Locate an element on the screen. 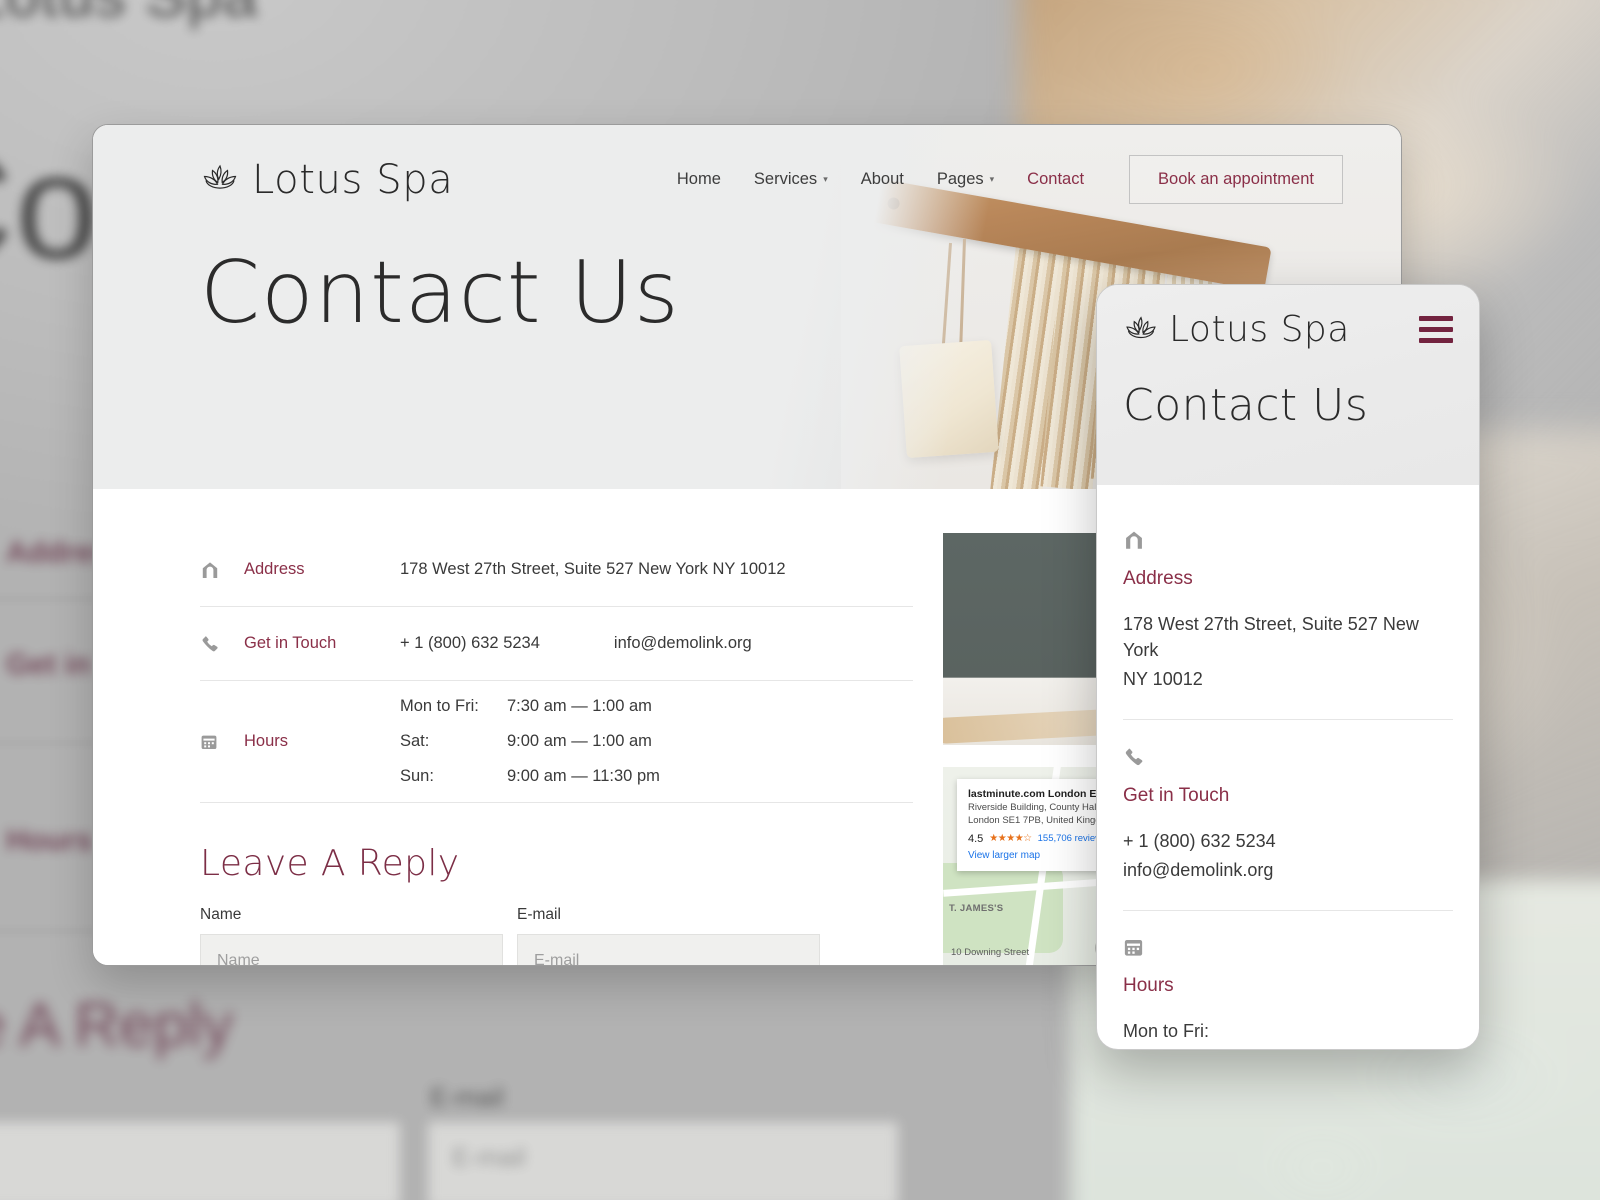 The height and width of the screenshot is (1200, 1600). hours-row: Sat: 9:00 am — 1:00 am is located at coordinates (530, 741).